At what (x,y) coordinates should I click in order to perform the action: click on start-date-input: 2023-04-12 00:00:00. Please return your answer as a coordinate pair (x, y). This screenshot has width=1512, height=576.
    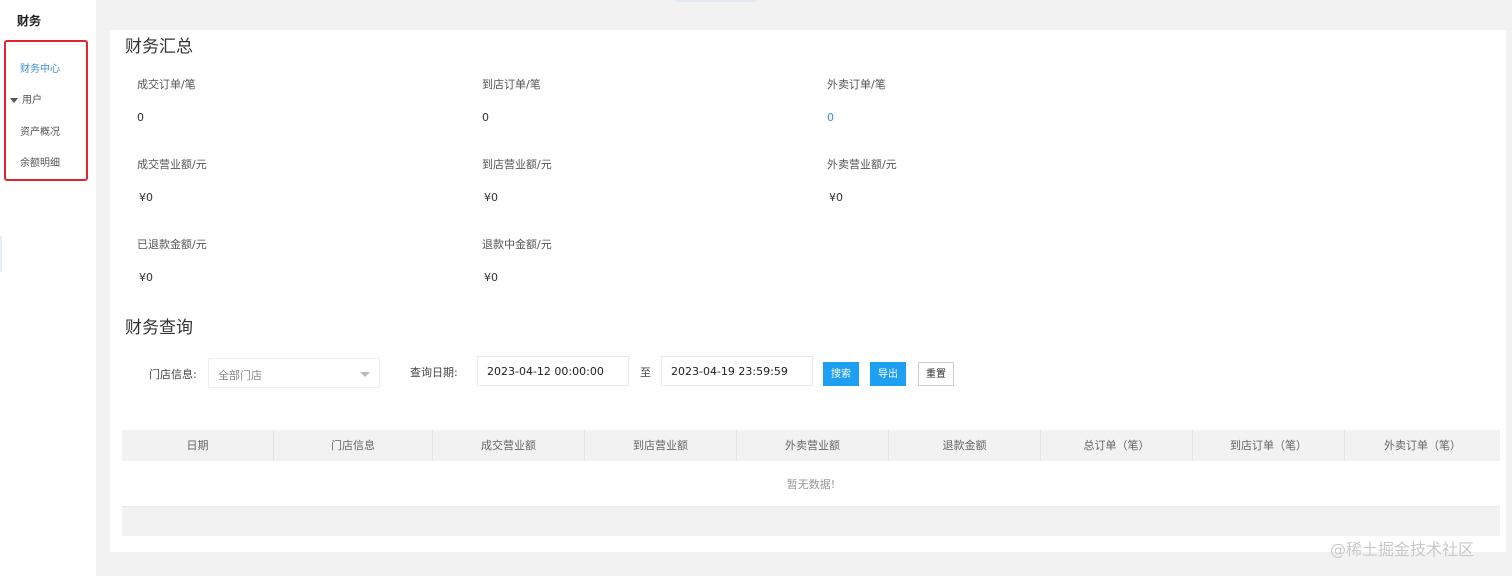
    Looking at the image, I should click on (553, 371).